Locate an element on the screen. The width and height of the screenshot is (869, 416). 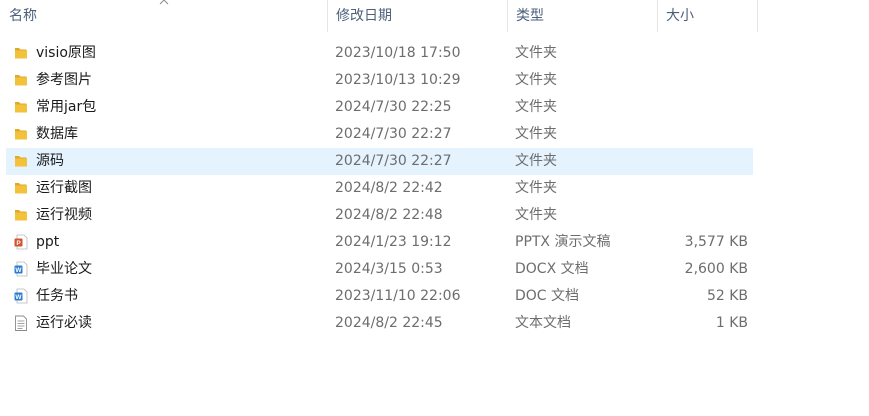
file-row: 源码 2024/7/30 22:27 文件夹 is located at coordinates (379, 161).